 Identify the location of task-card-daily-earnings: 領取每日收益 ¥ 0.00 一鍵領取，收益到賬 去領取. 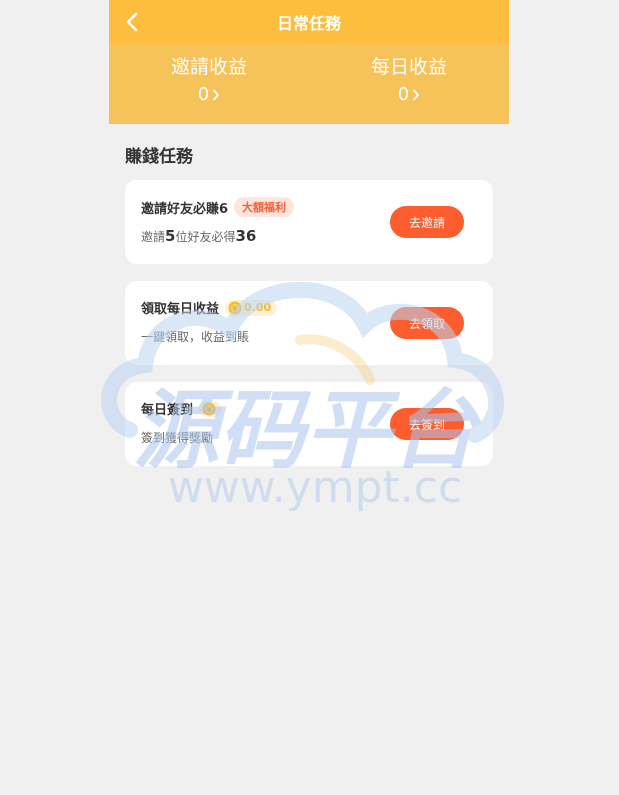
(309, 323).